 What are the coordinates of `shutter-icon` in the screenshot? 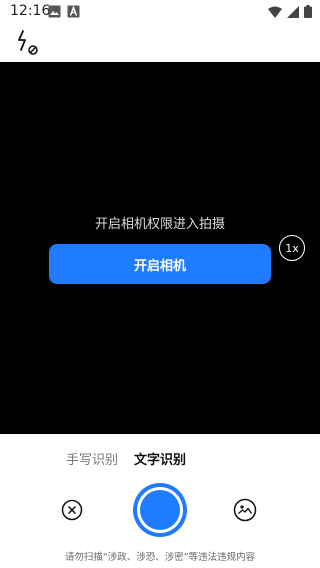 It's located at (160, 510).